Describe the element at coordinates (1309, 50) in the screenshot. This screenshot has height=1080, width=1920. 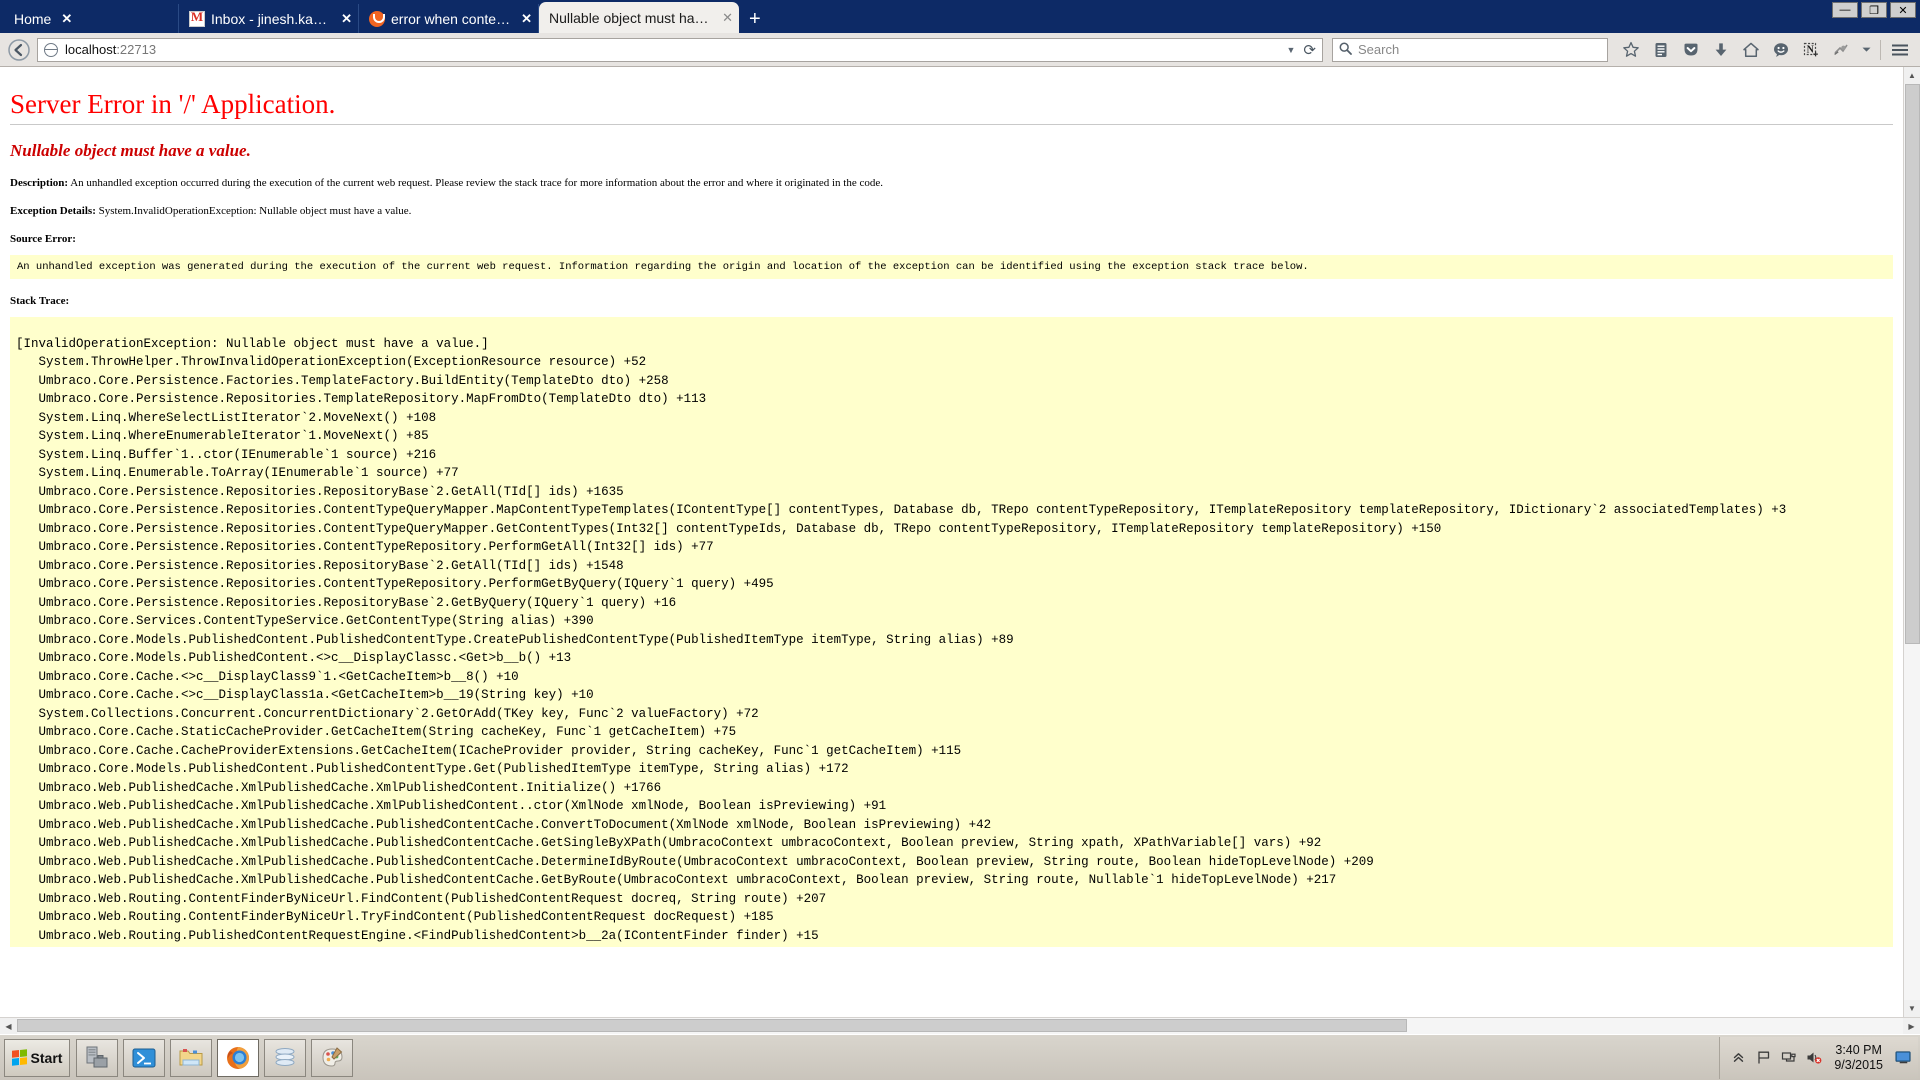
I see `reload-icon: ⟳` at that location.